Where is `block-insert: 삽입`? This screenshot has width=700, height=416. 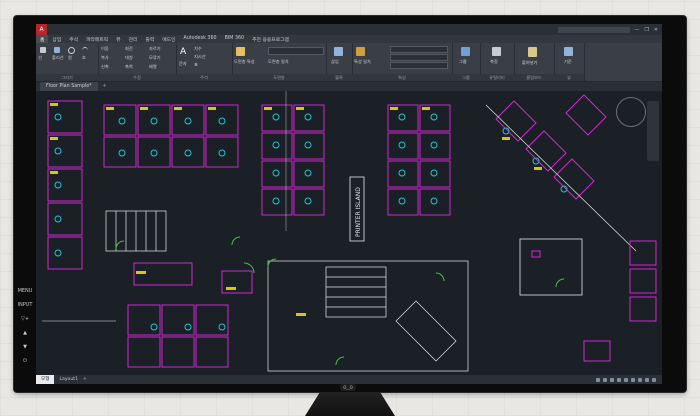
block-insert: 삽입 is located at coordinates (335, 62).